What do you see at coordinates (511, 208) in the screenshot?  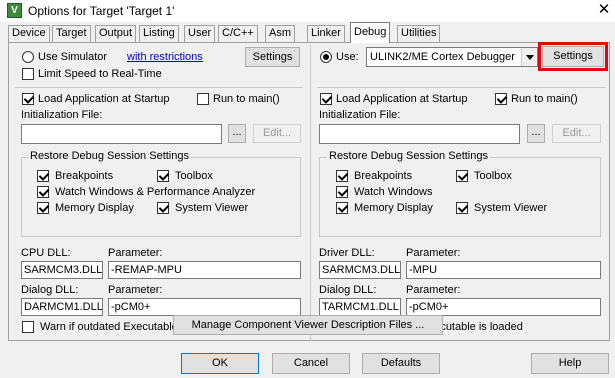 I see `right-system-viewer-label: System Viewer` at bounding box center [511, 208].